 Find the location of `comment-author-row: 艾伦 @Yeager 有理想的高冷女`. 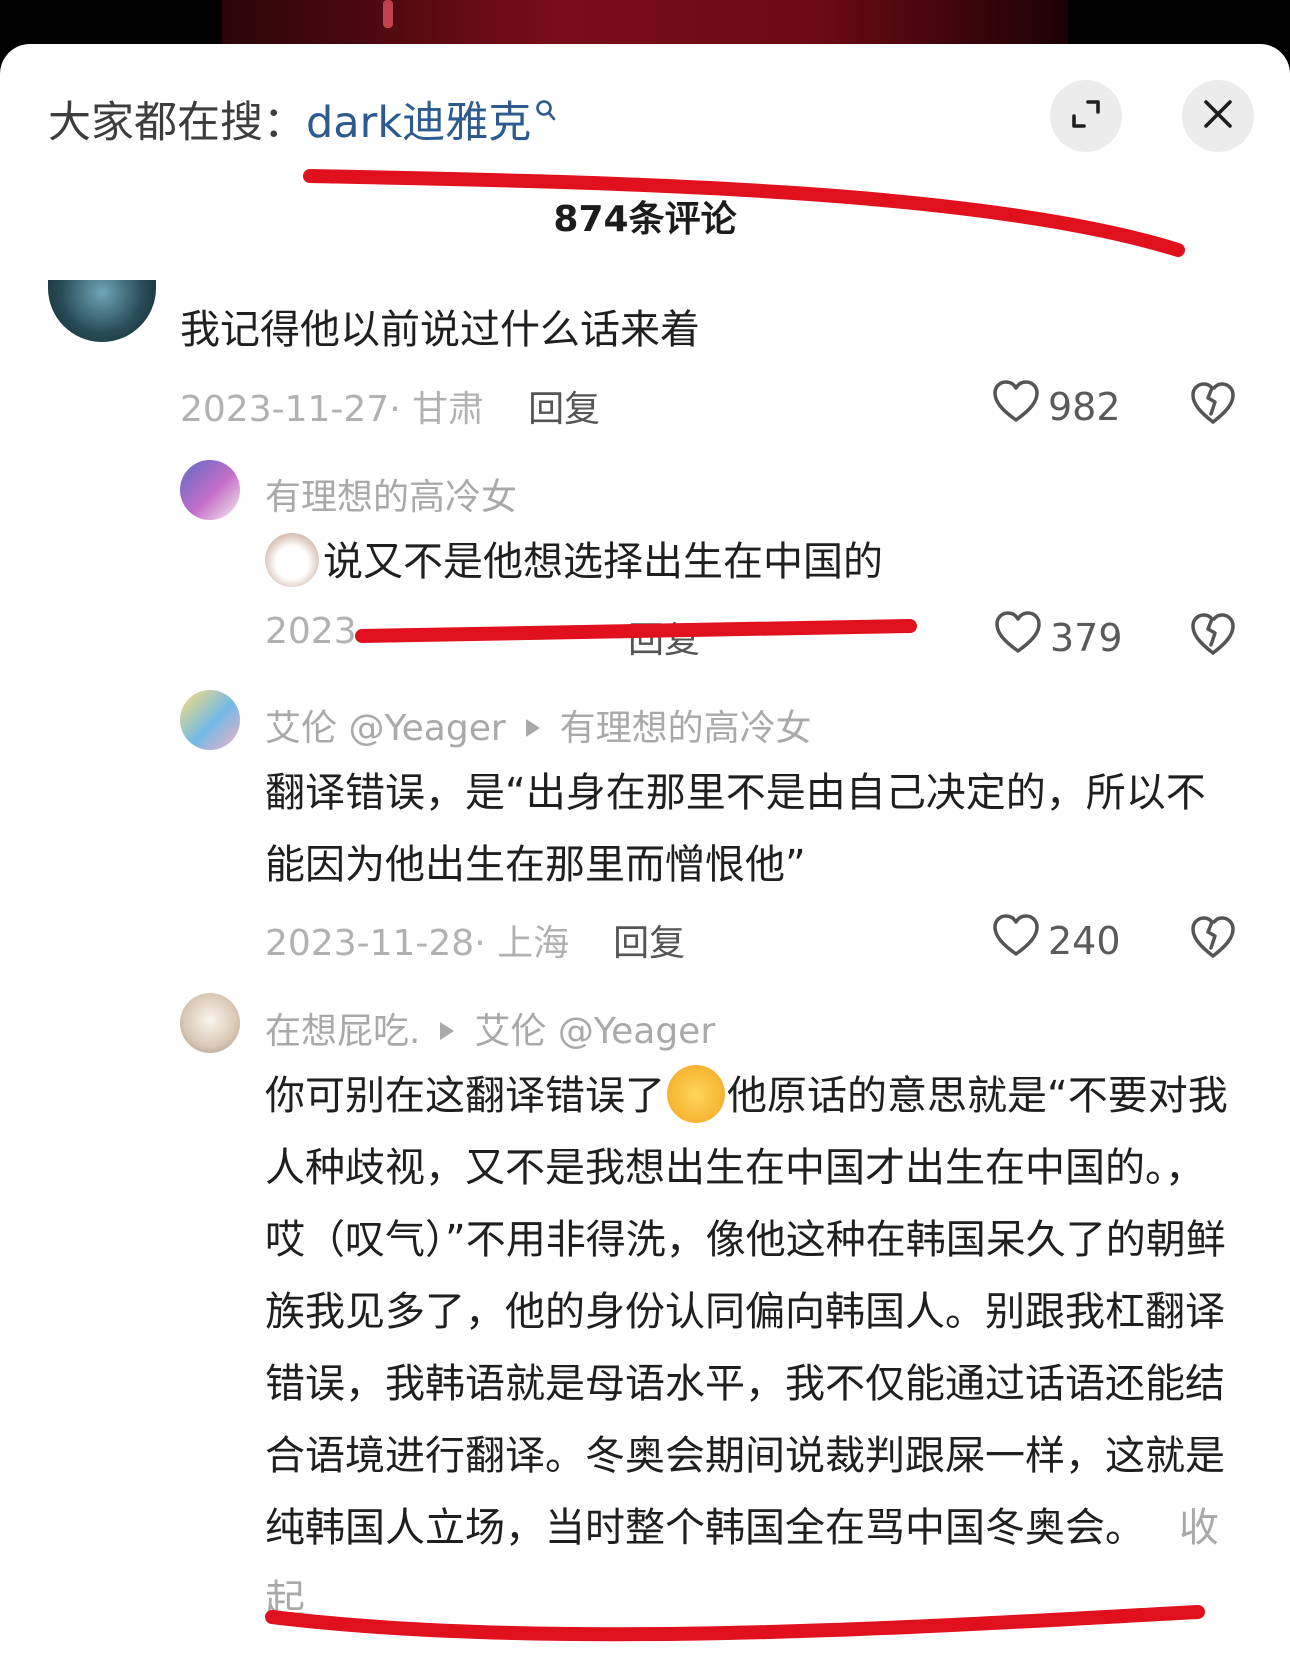

comment-author-row: 艾伦 @Yeager 有理想的高冷女 is located at coordinates (538, 725).